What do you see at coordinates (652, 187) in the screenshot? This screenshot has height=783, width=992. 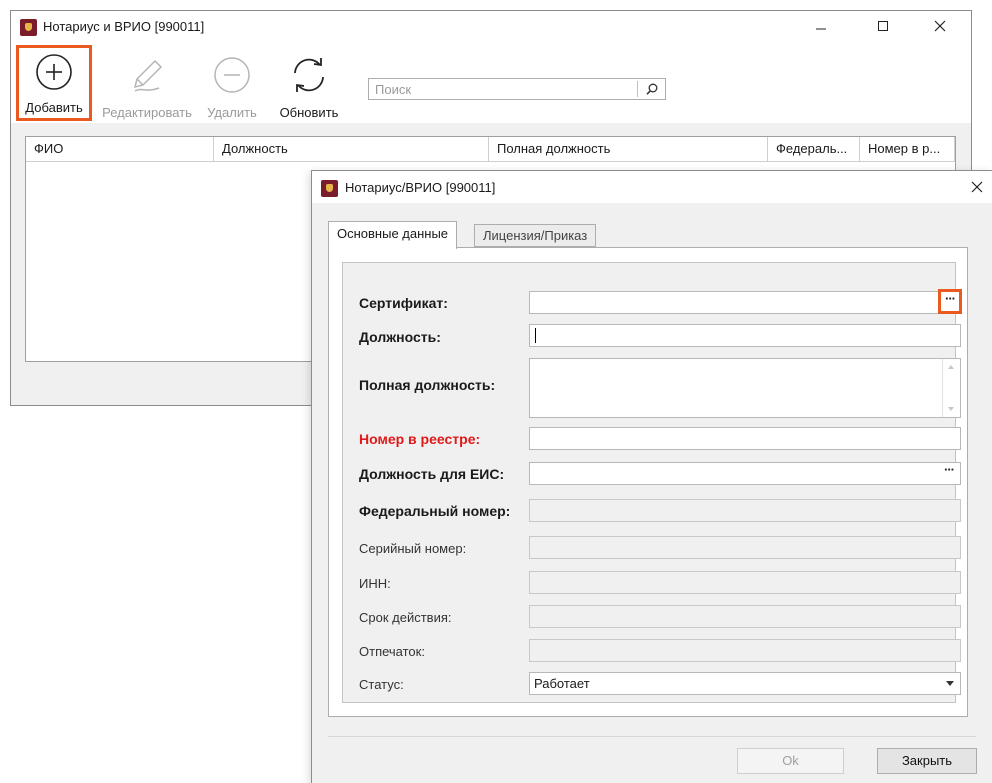 I see `dialog-title-bar: Нотариус/ВРИО [990011]` at bounding box center [652, 187].